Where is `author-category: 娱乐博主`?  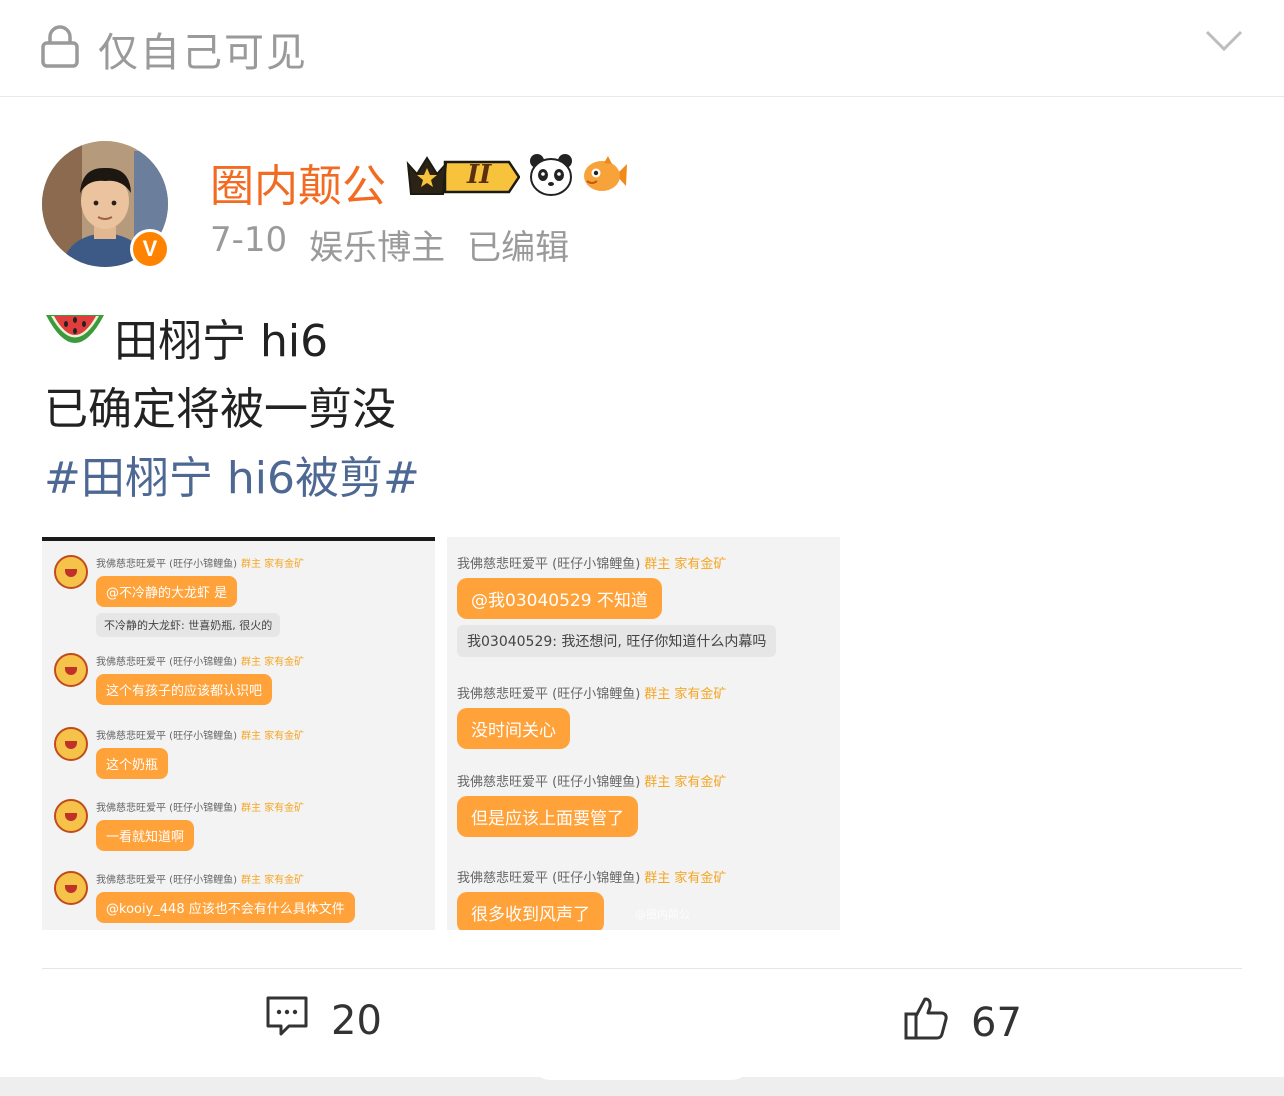 author-category: 娱乐博主 is located at coordinates (377, 248).